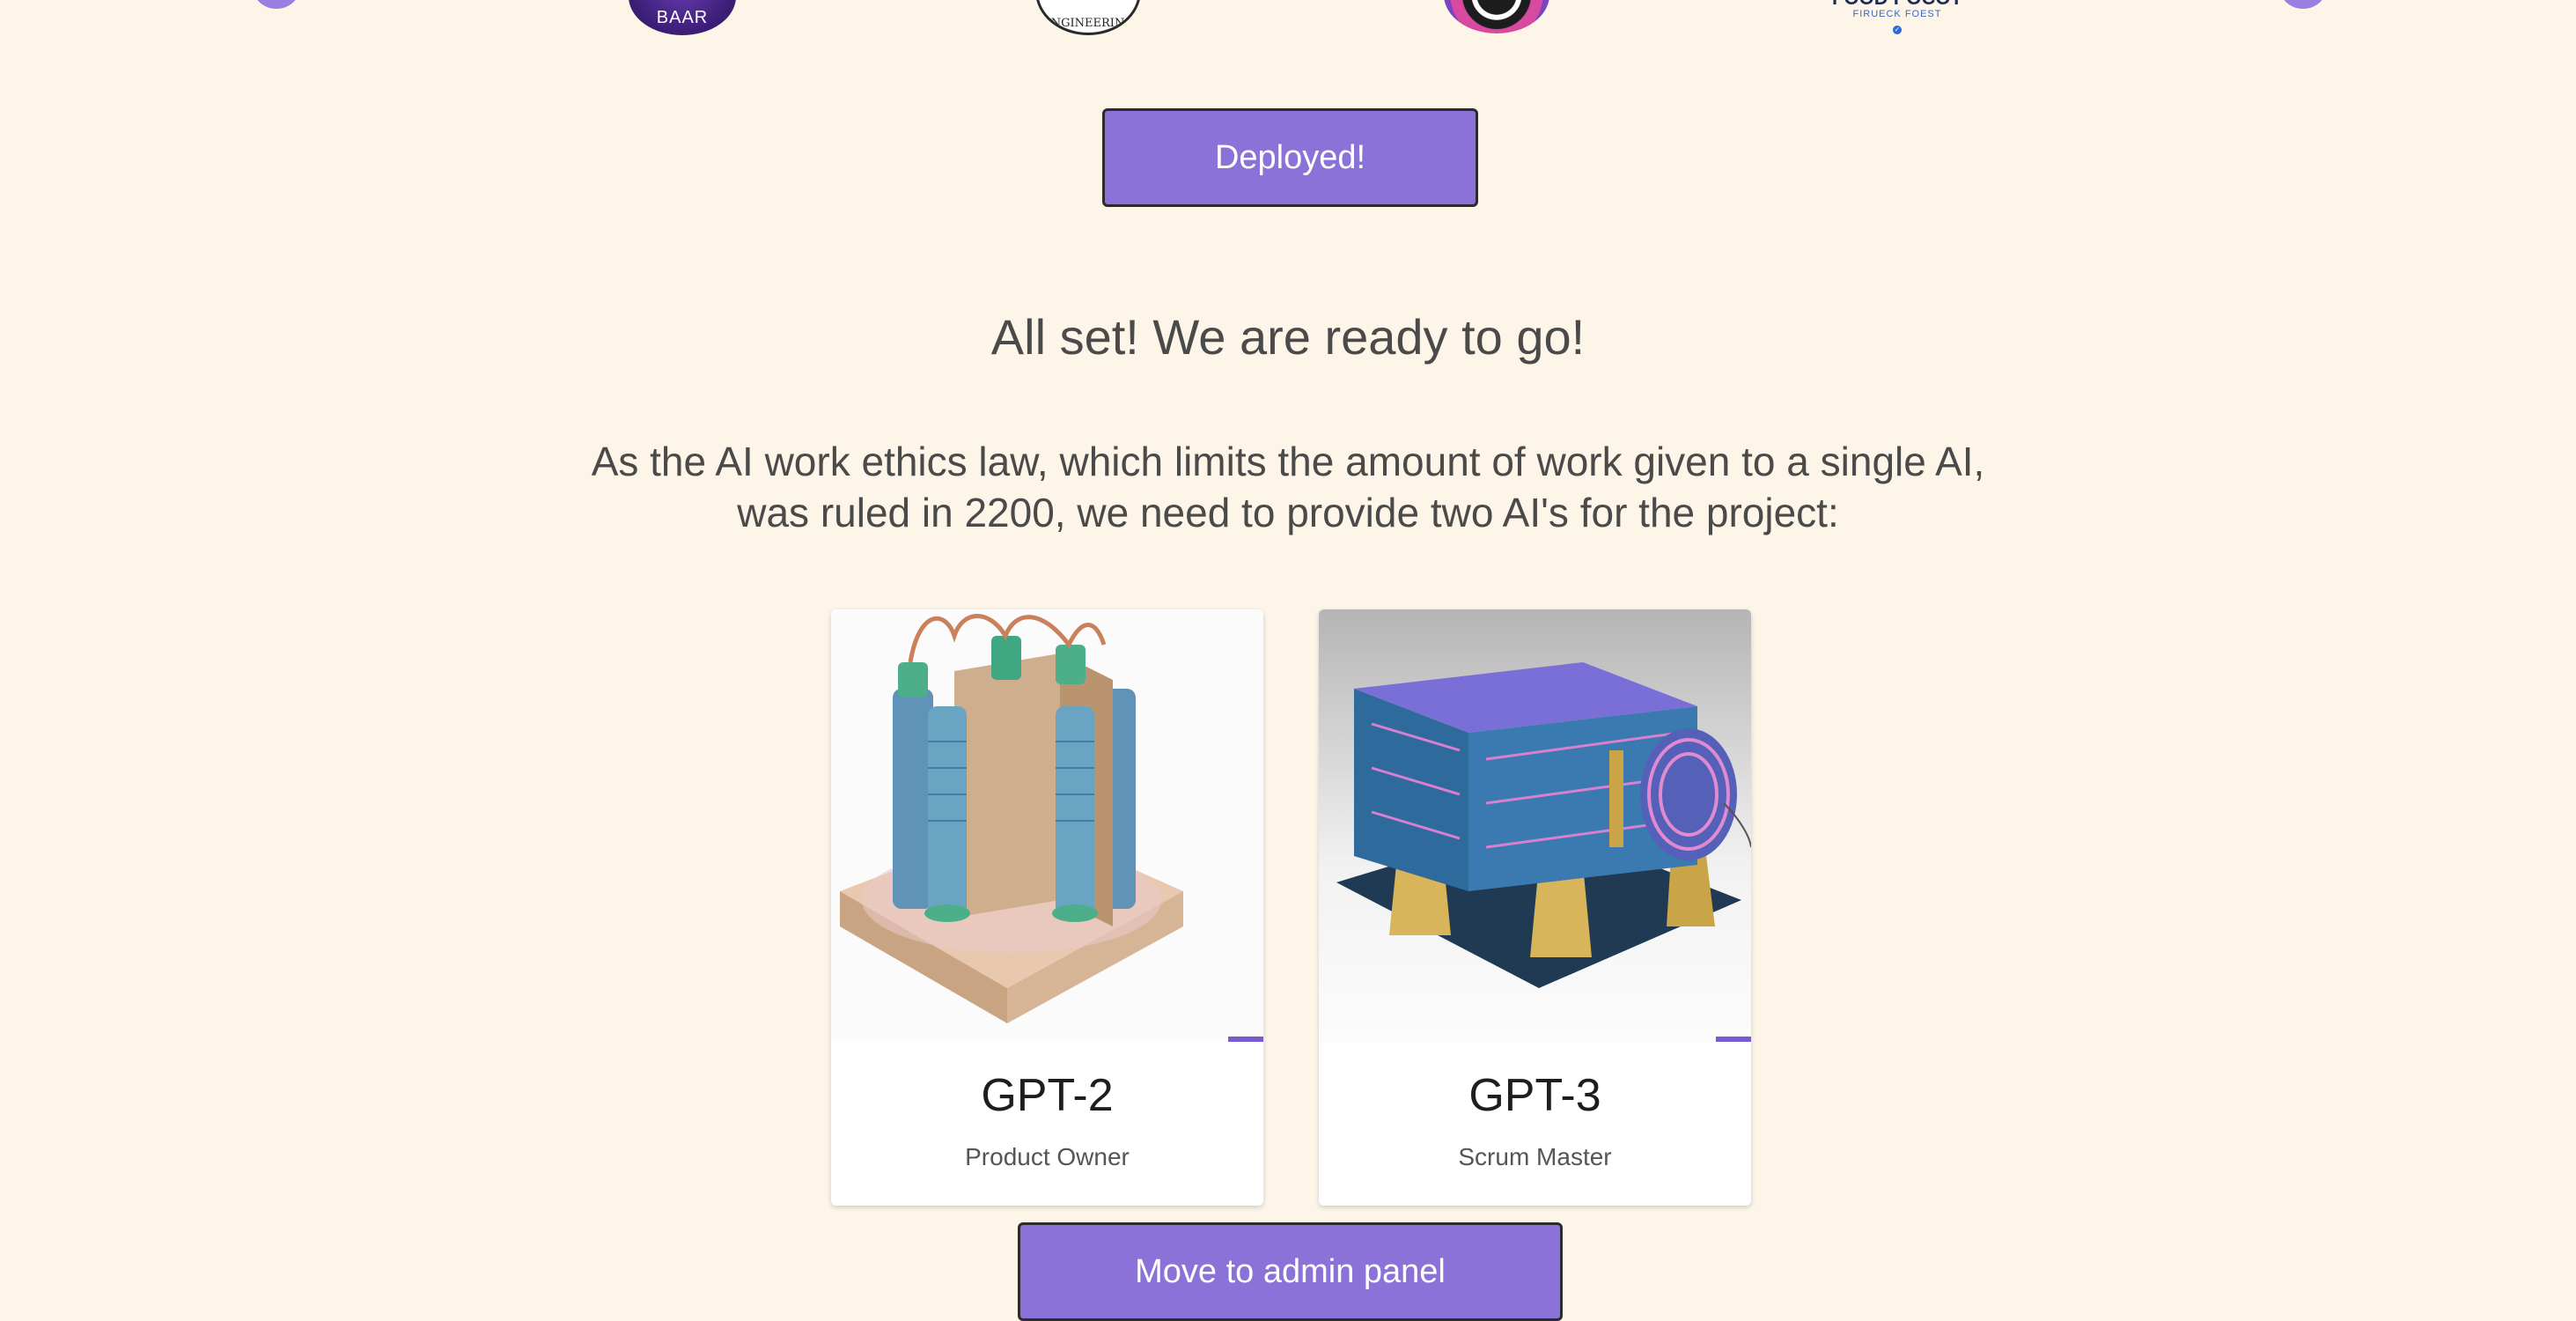 The image size is (2576, 1321). I want to click on engineering-logo-text: ENGINEERING, so click(1088, 24).